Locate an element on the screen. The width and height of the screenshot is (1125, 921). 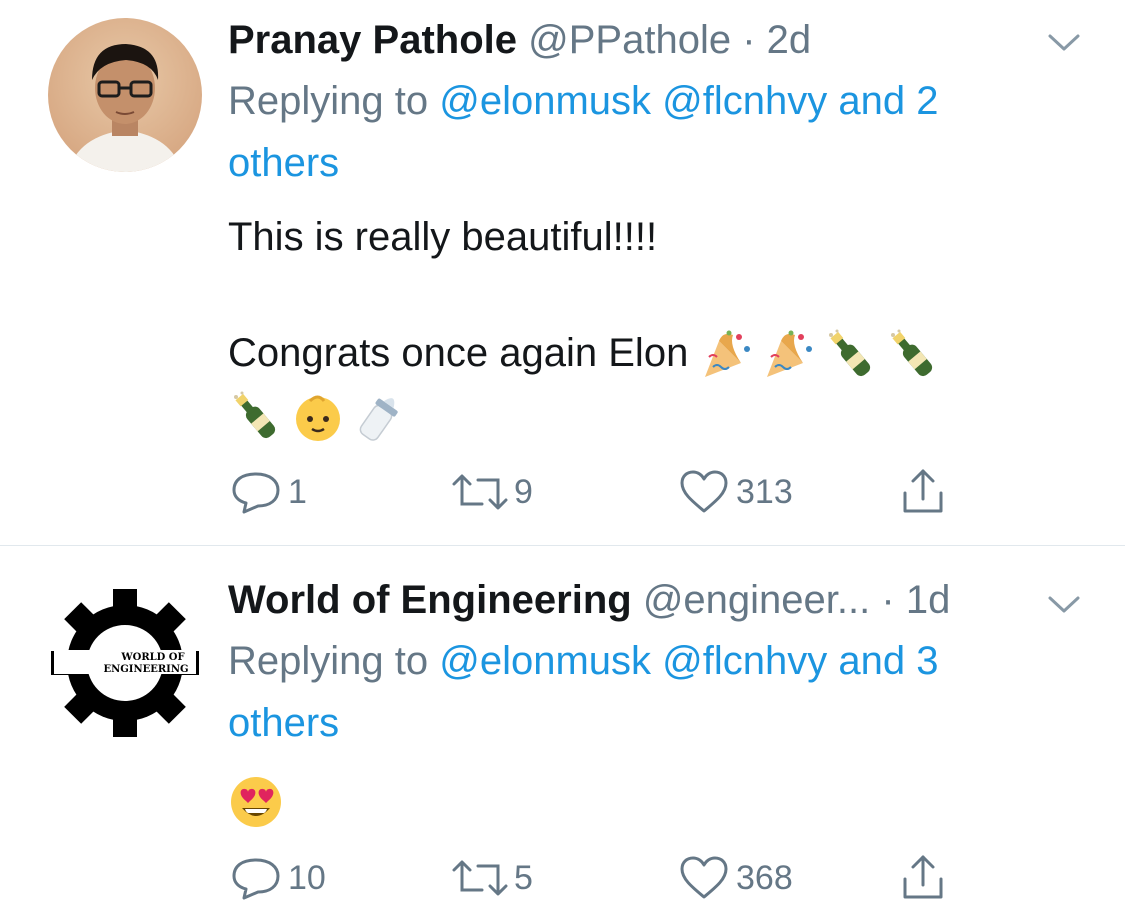
like-count: 368 is located at coordinates (764, 877).